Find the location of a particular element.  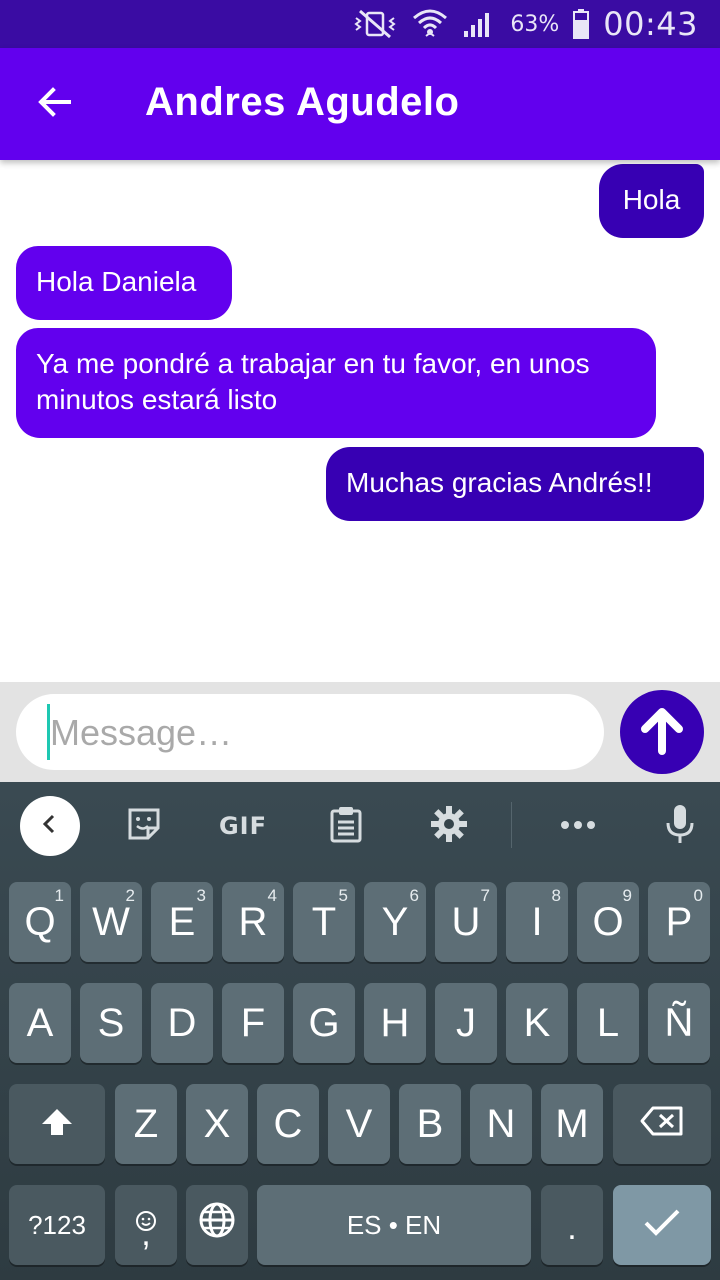

back-button is located at coordinates (54, 104).